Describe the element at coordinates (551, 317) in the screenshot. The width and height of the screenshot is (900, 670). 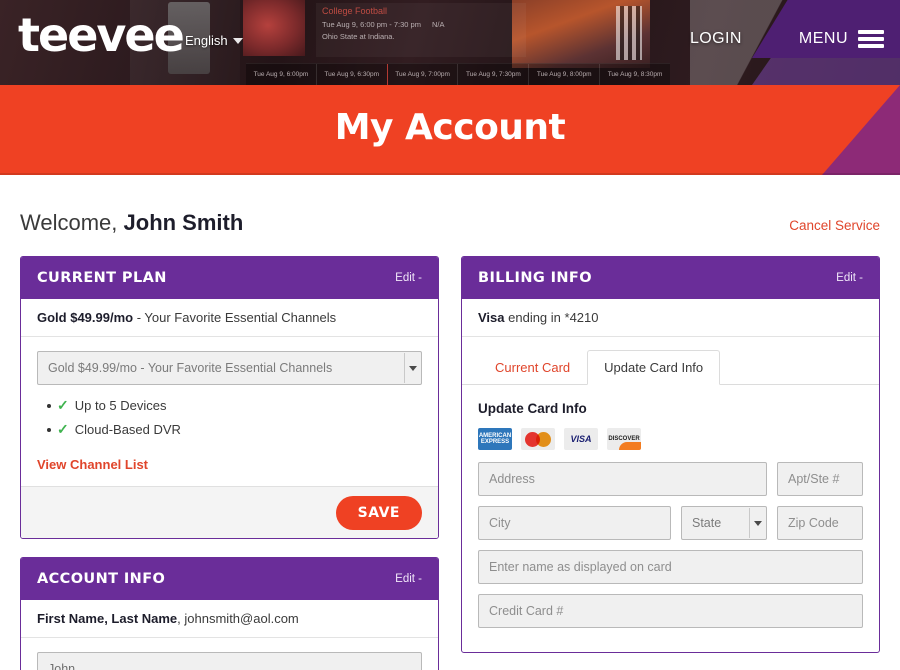
I see `card-suffix: ending in *4210` at that location.